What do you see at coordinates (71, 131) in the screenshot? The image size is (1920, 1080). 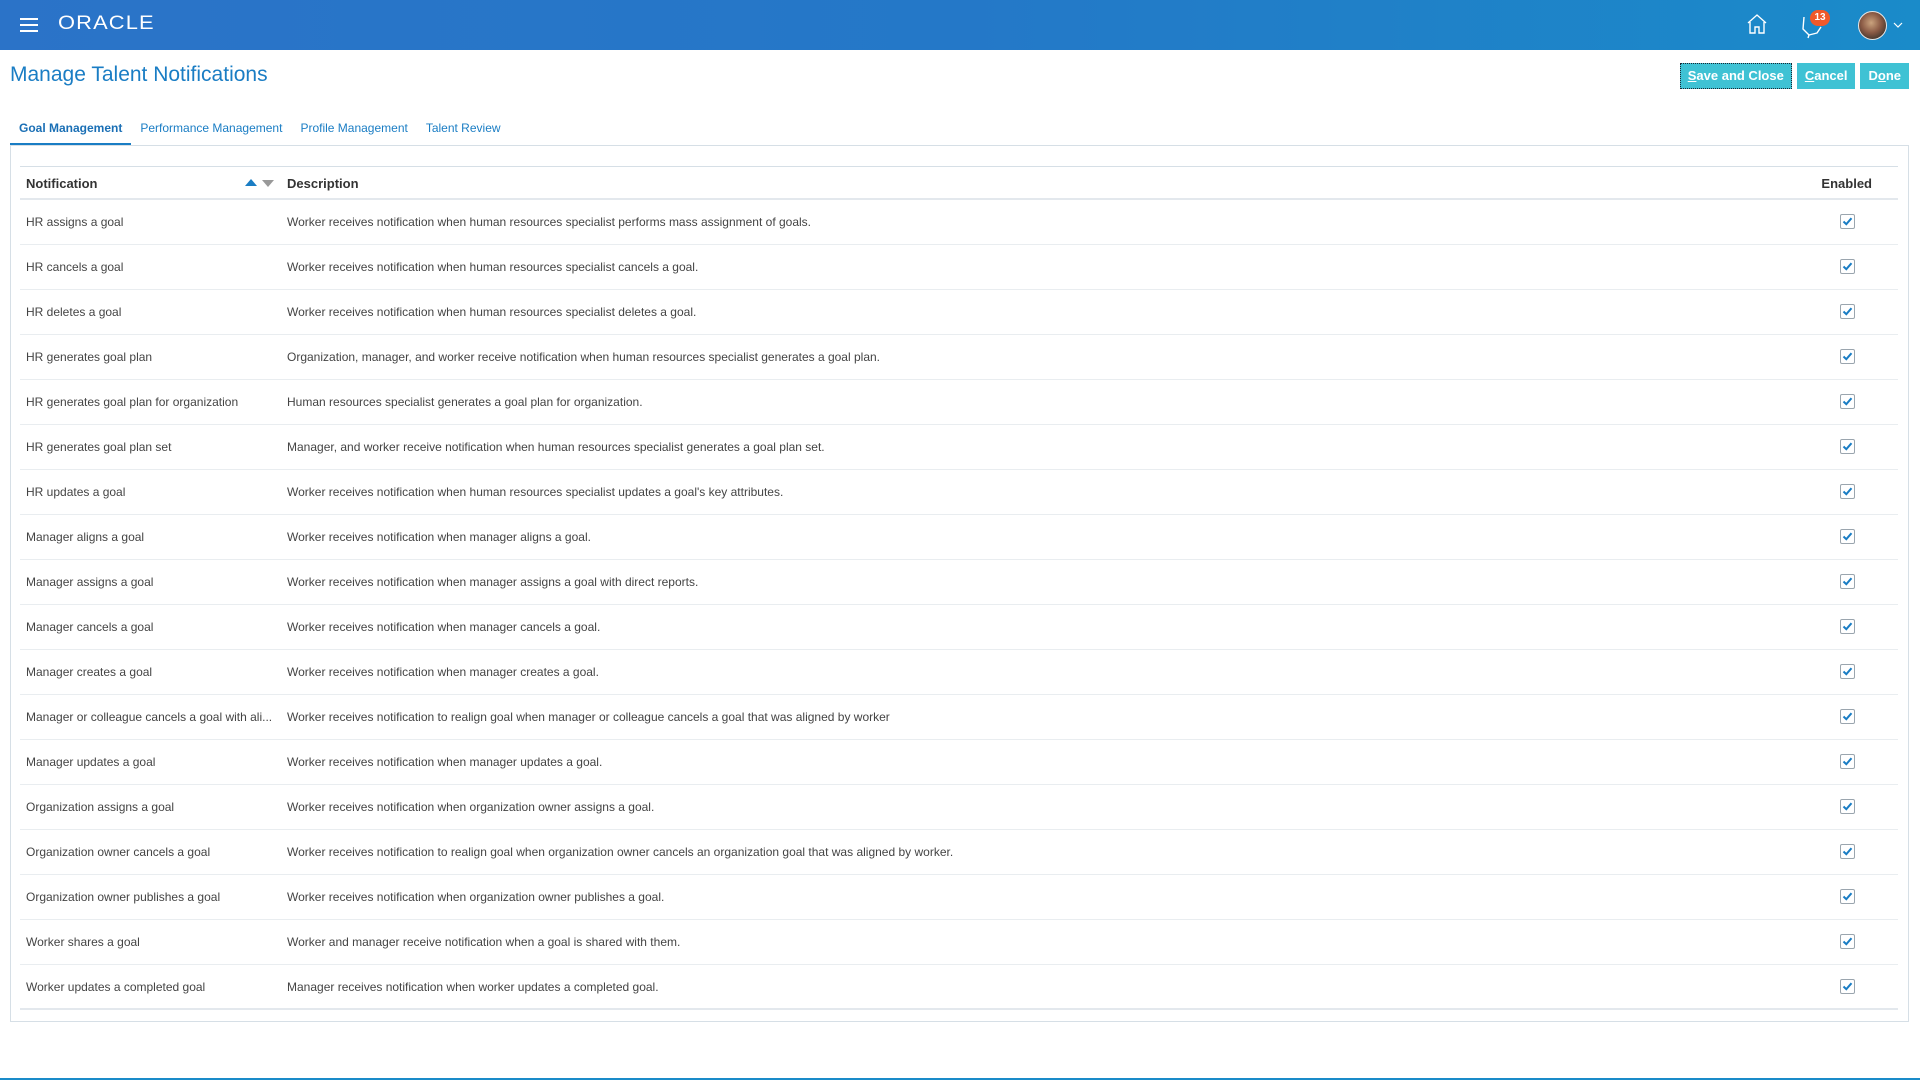 I see `tab-goal-management: Goal Management` at bounding box center [71, 131].